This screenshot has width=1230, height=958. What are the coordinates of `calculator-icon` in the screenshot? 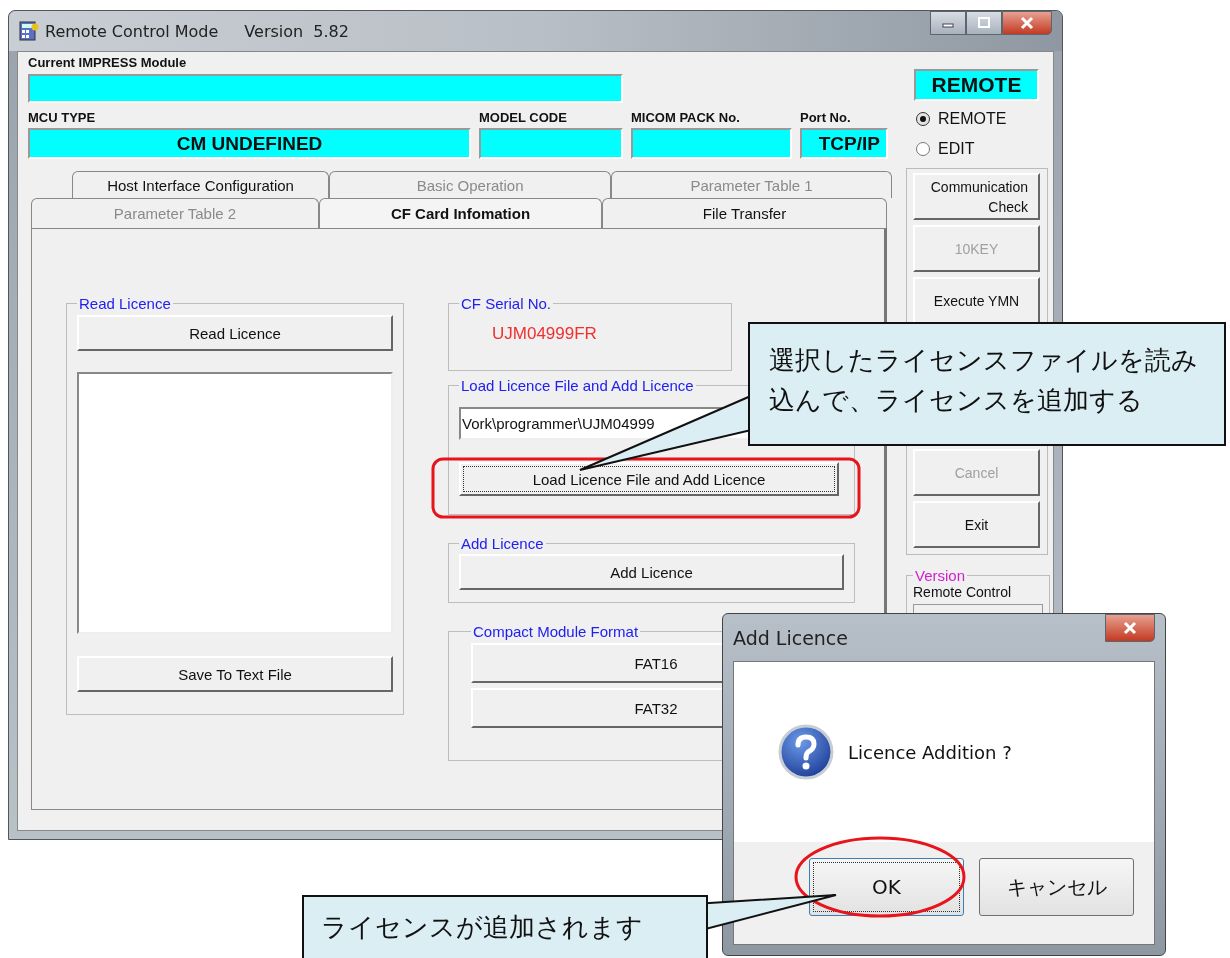 It's located at (29, 31).